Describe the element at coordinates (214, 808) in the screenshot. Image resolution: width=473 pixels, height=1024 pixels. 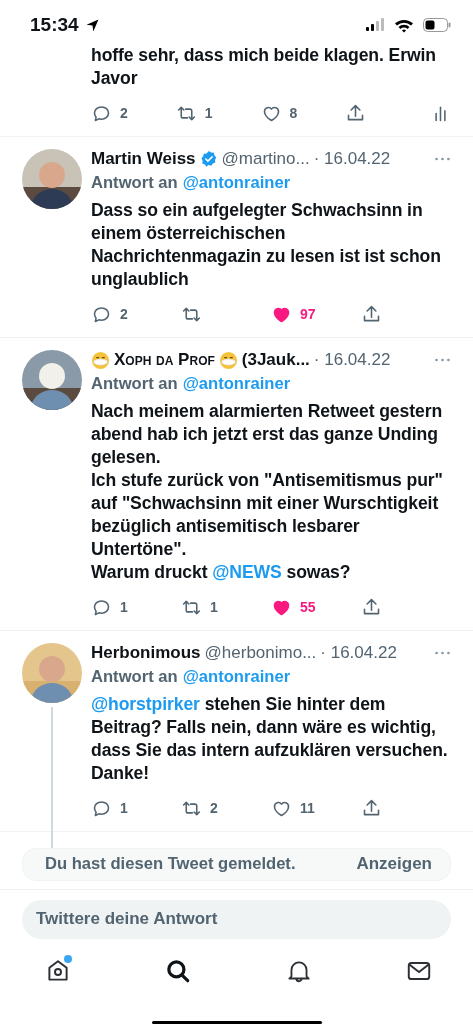
I see `retweet-count: 2` at that location.